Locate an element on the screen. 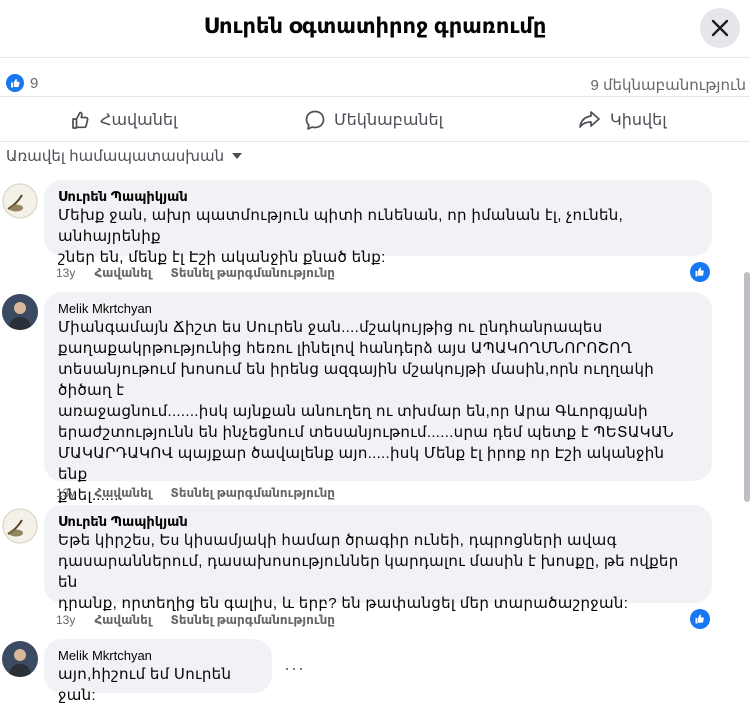 This screenshot has height=720, width=750. comment-sort-dropdown: Առավել համապատասխան is located at coordinates (124, 156).